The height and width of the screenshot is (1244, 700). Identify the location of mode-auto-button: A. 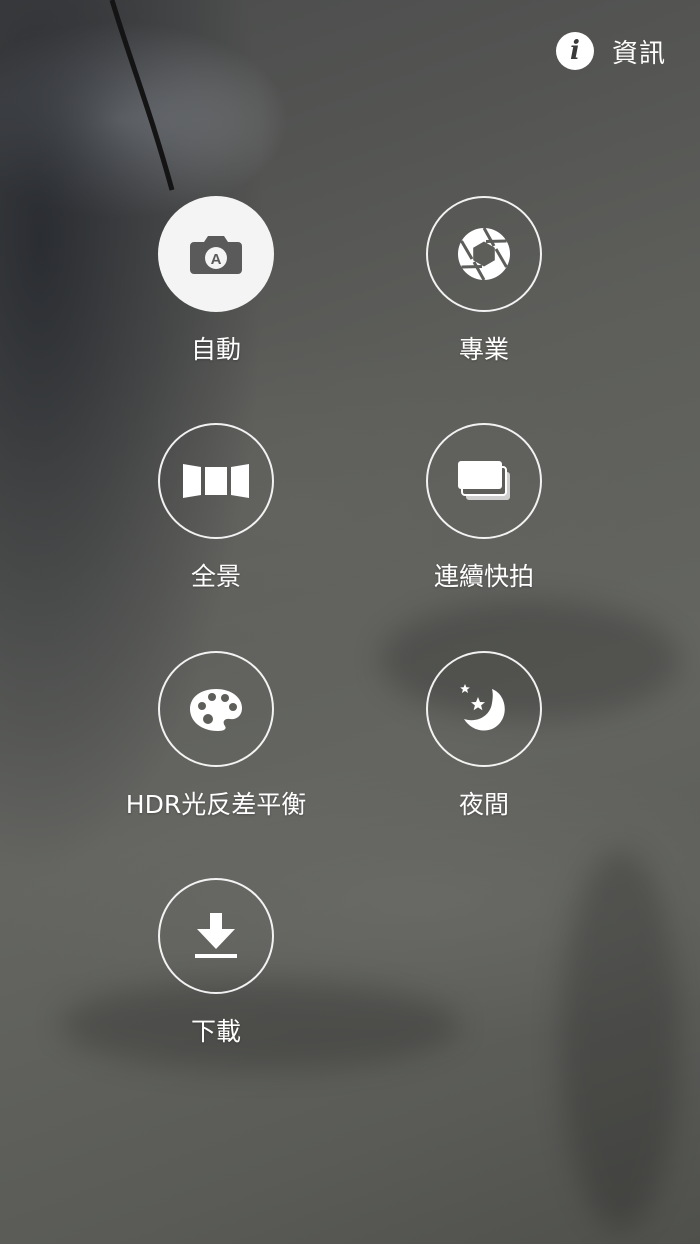
(216, 254).